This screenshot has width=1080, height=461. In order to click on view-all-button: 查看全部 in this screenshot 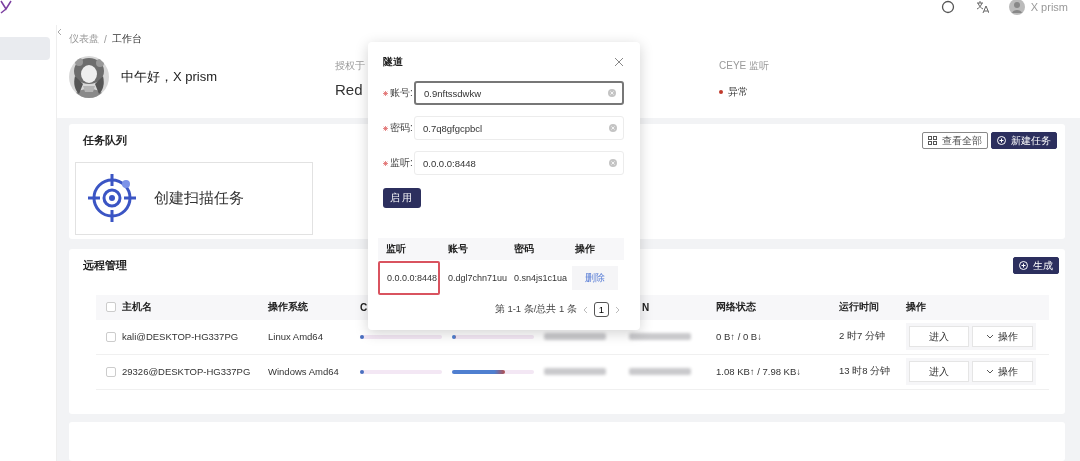, I will do `click(955, 141)`.